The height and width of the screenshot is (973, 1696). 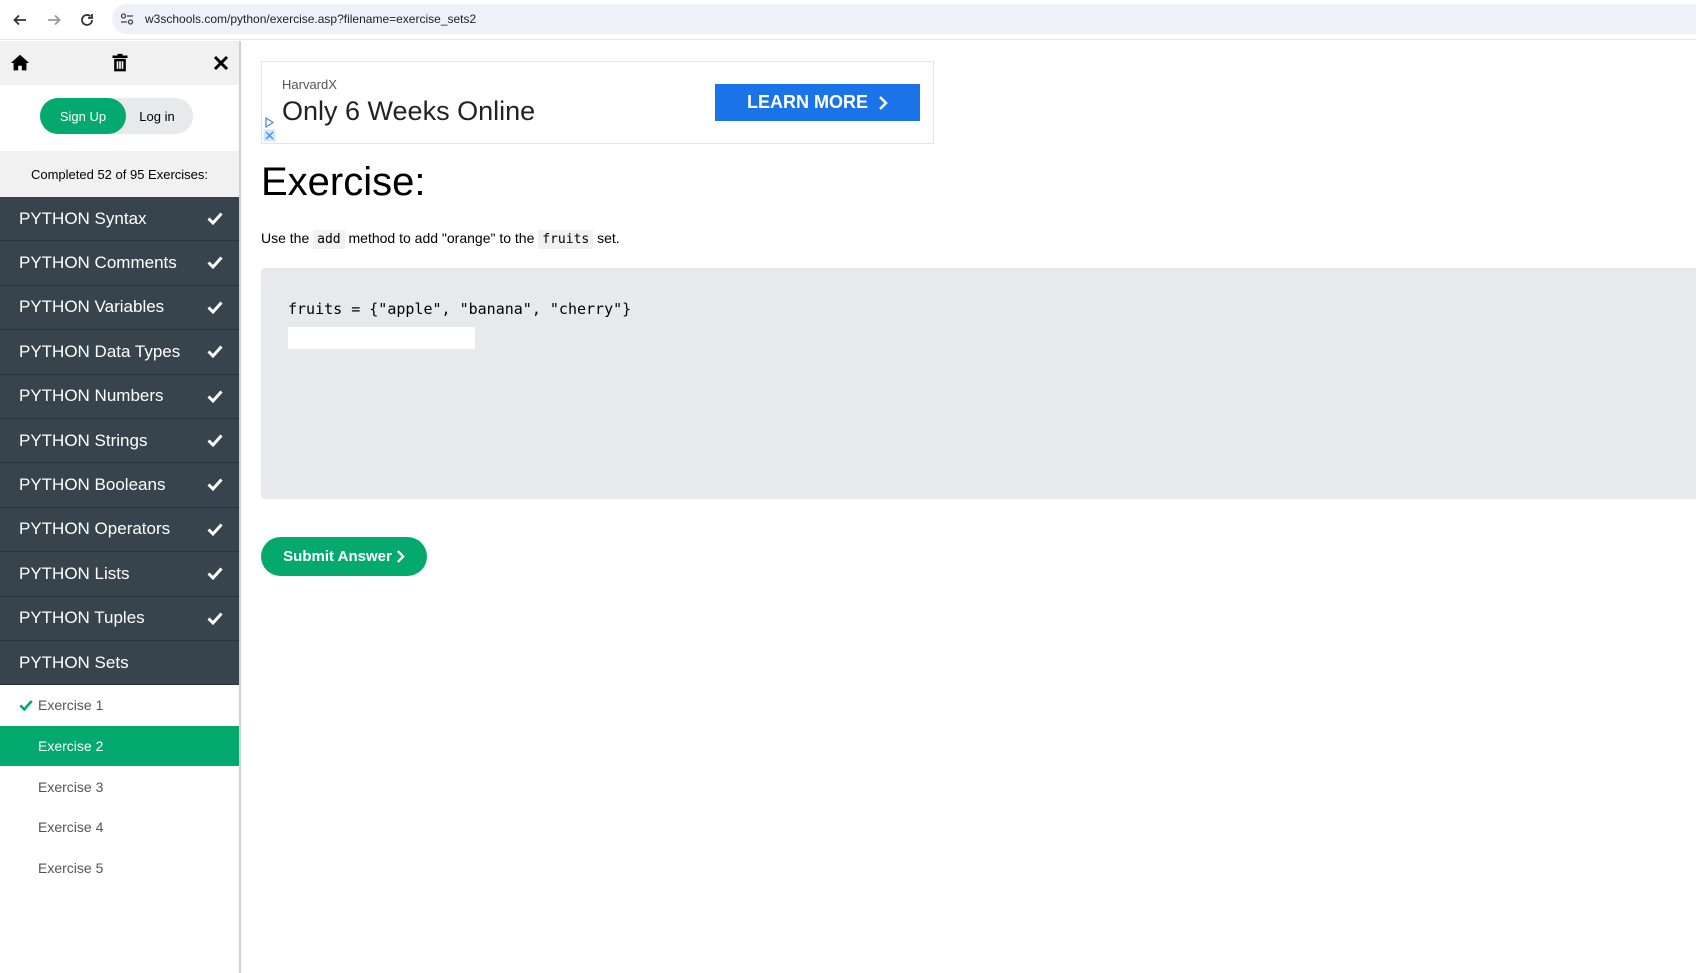 I want to click on topic-label: PYTHON Numbers, so click(x=91, y=396).